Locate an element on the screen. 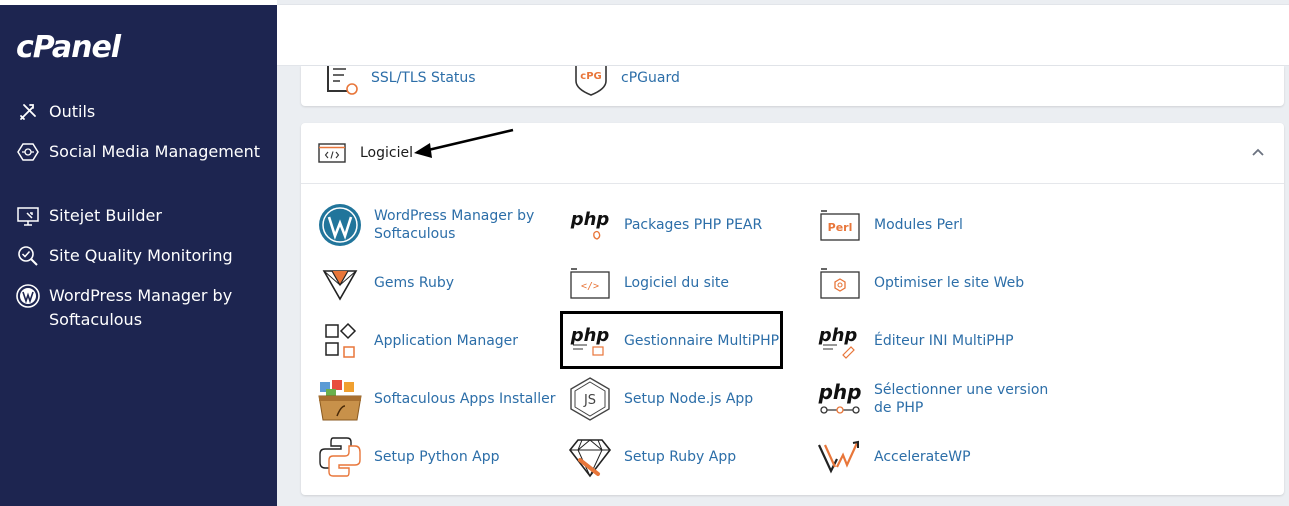 The width and height of the screenshot is (1289, 506). python-icon is located at coordinates (340, 457).